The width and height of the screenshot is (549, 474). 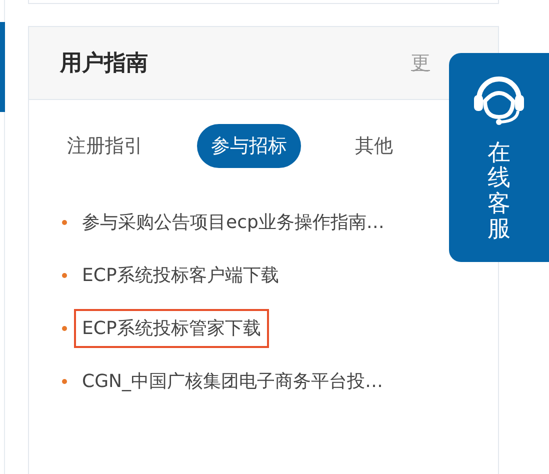 What do you see at coordinates (171, 328) in the screenshot?
I see `guide-link: ECP系统投标管家下载` at bounding box center [171, 328].